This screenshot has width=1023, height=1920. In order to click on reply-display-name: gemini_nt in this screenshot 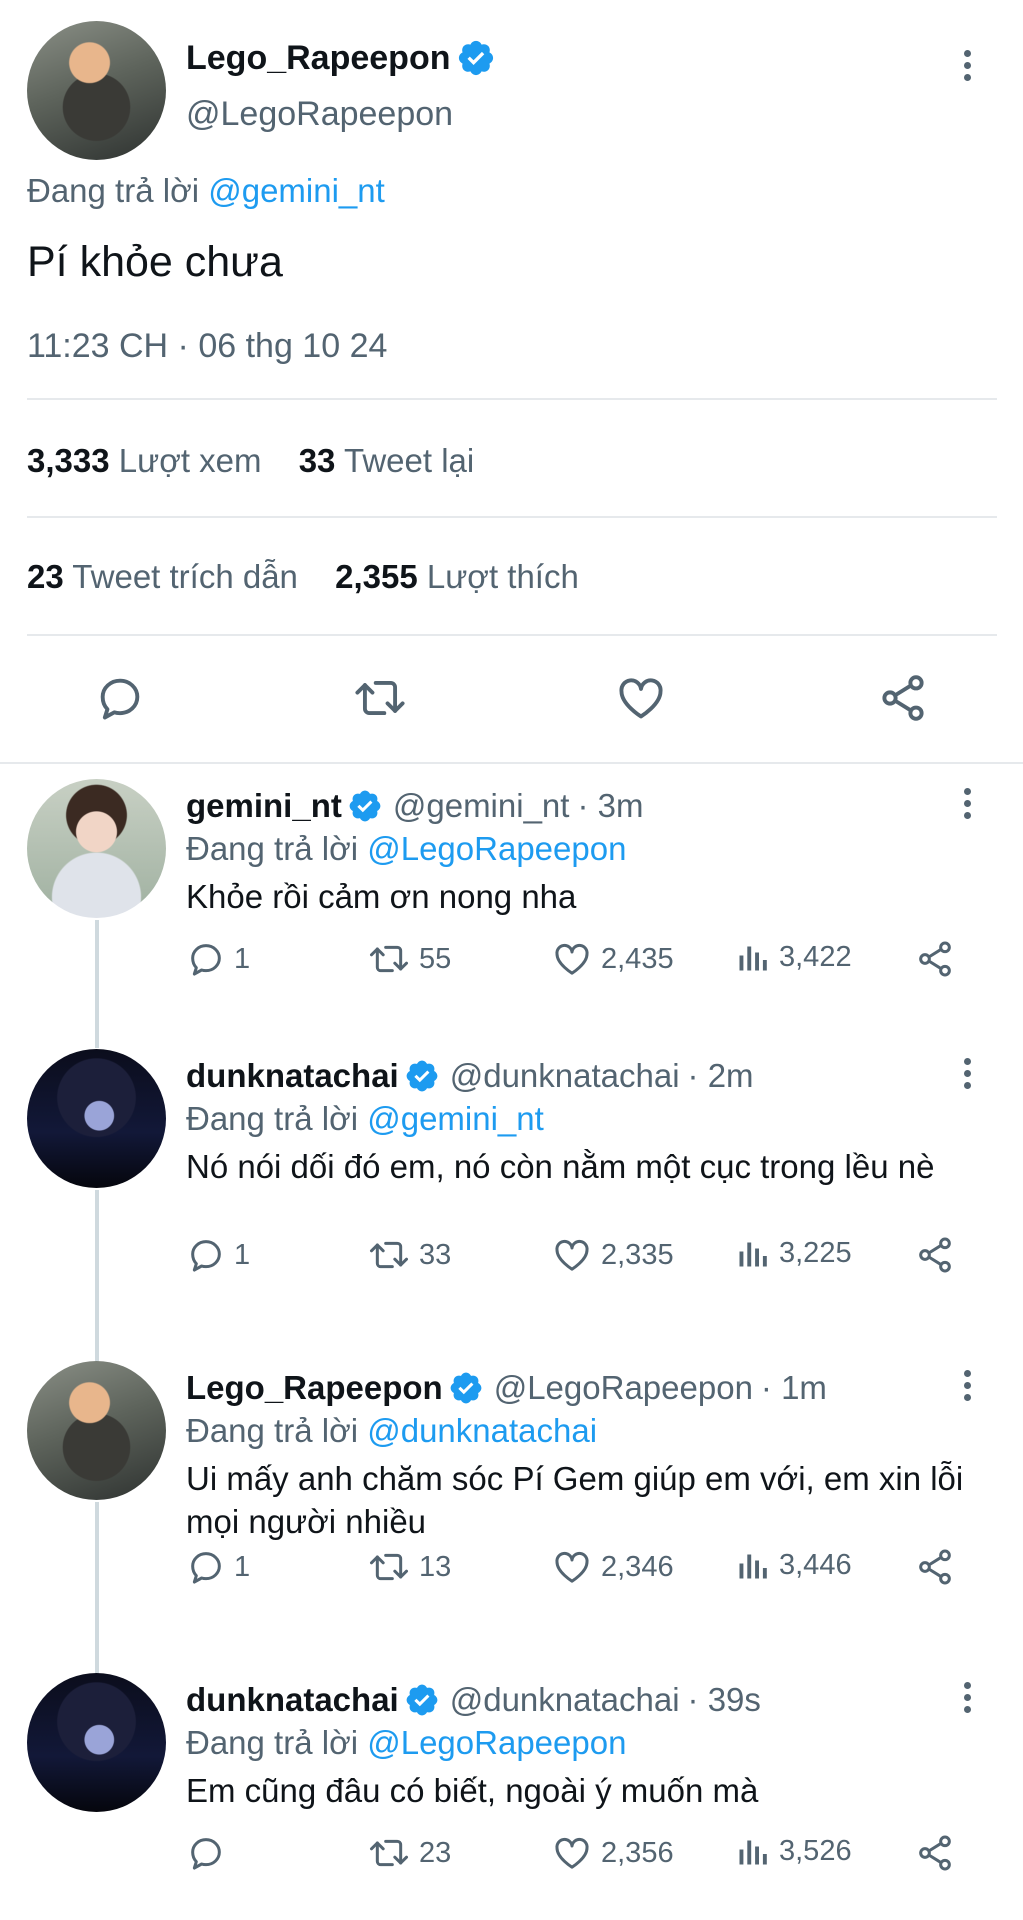, I will do `click(264, 806)`.